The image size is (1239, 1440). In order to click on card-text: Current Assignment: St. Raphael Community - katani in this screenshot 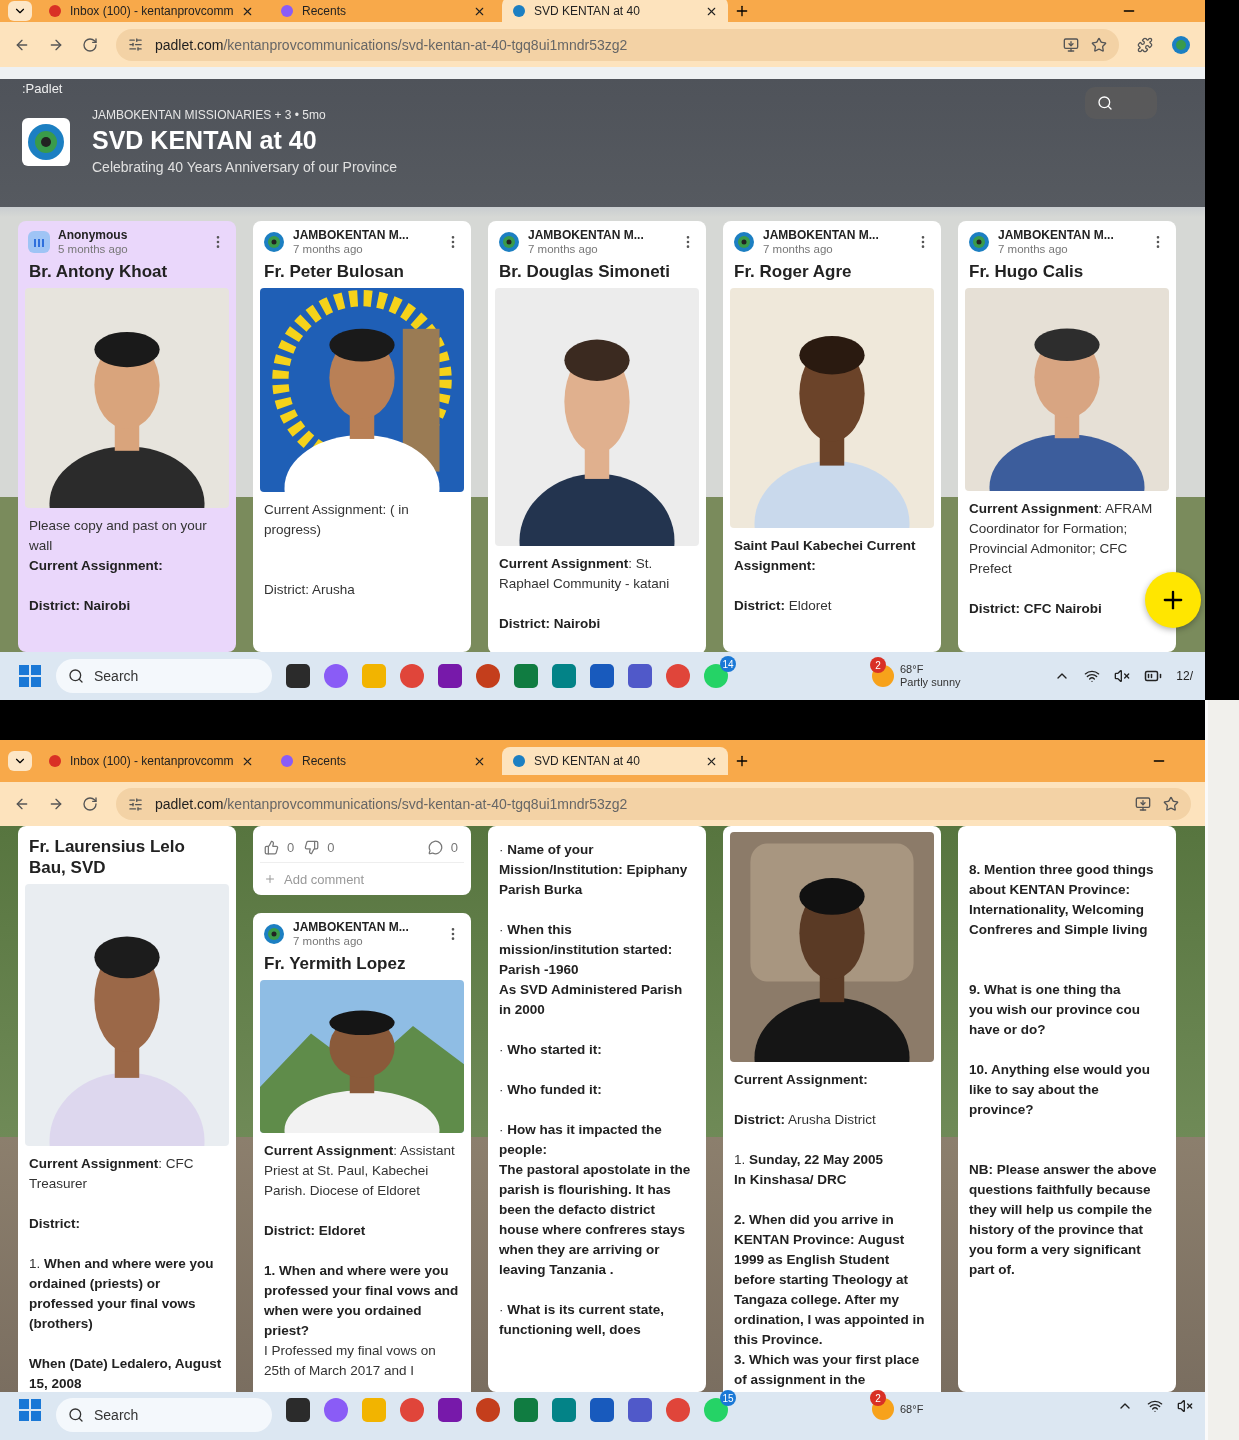, I will do `click(585, 574)`.